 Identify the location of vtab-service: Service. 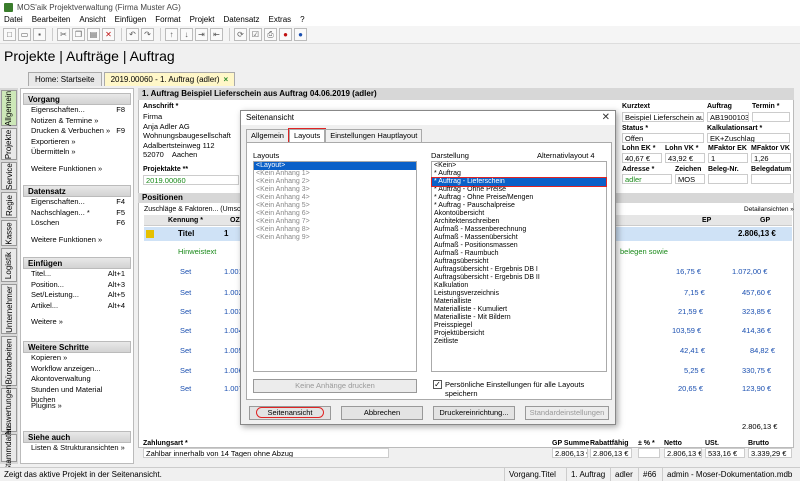
(9, 176).